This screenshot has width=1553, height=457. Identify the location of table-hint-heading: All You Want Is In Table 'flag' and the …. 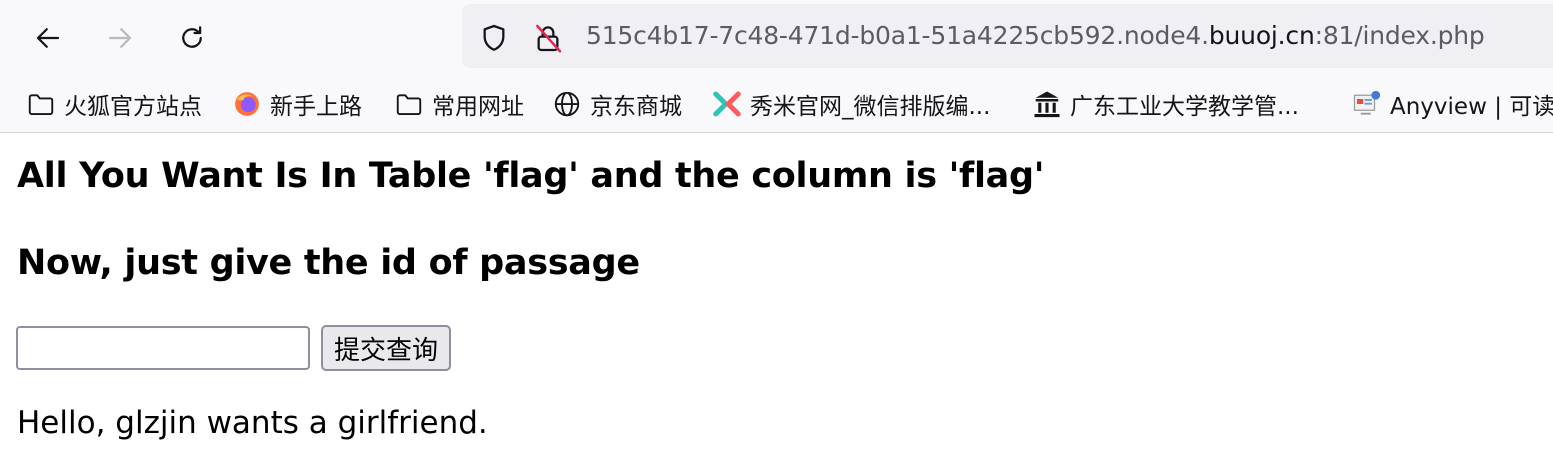
(531, 176).